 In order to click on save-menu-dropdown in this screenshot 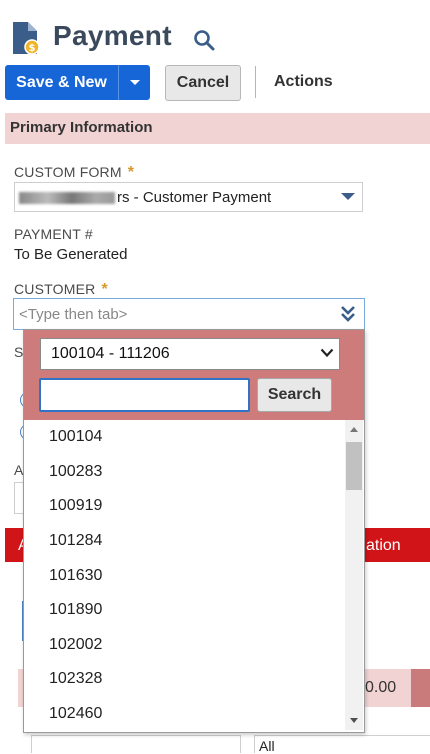, I will do `click(134, 82)`.